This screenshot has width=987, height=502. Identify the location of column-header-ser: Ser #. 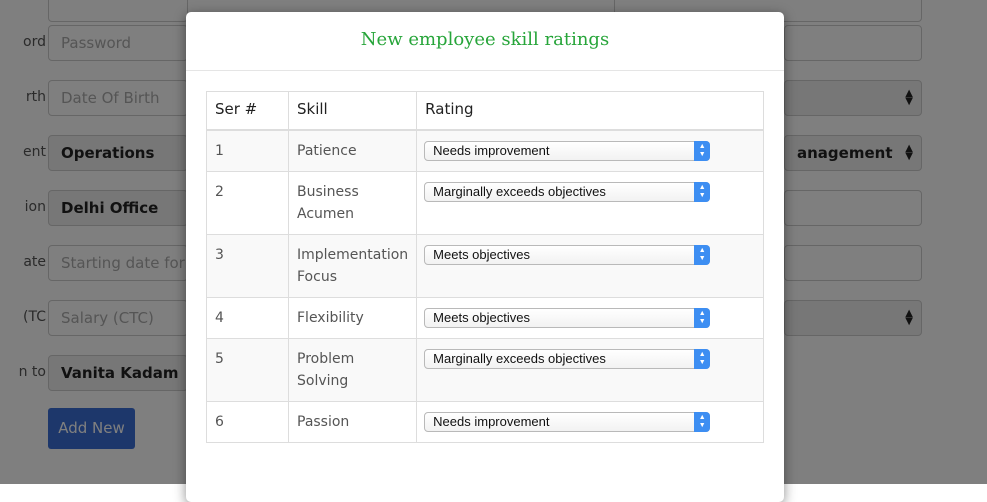
(247, 111).